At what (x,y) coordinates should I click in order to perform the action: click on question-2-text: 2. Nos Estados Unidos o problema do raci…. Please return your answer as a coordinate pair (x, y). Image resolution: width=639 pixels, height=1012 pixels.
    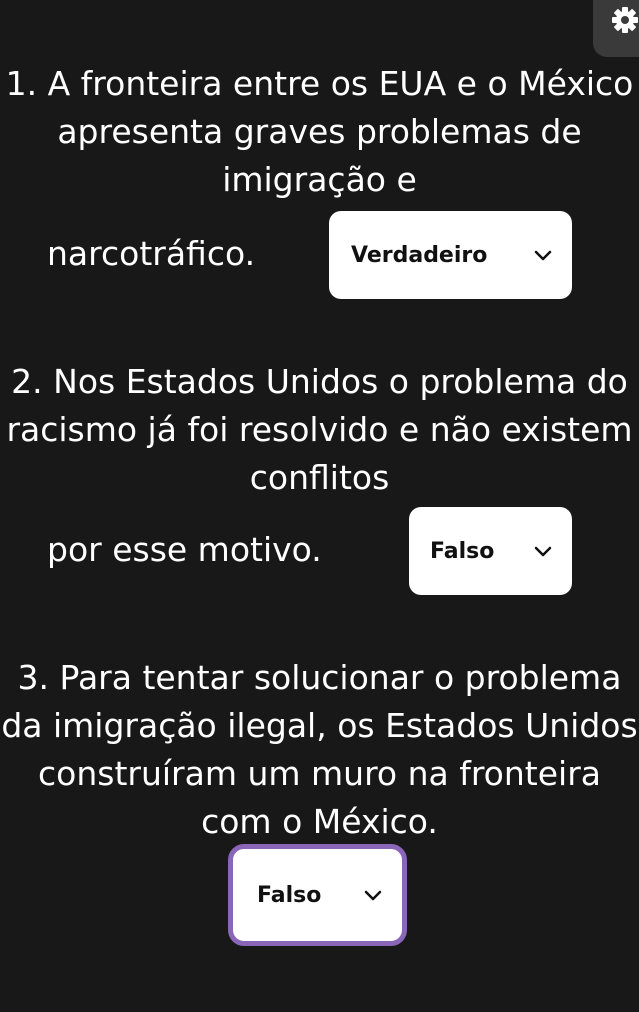
    Looking at the image, I should click on (319, 429).